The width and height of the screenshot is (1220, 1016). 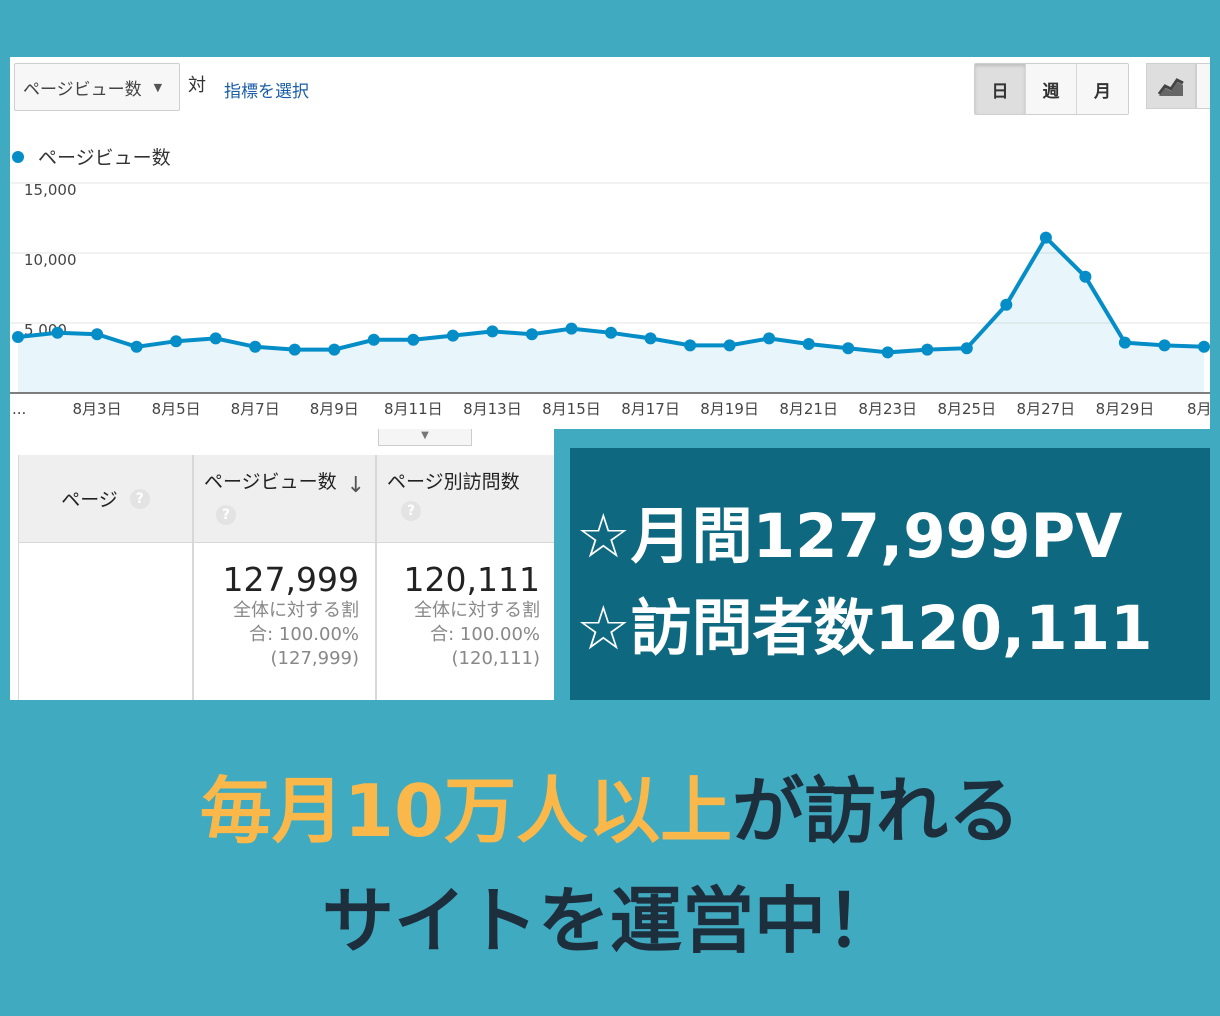 What do you see at coordinates (314, 658) in the screenshot?
I see `pageviews-total-sub: (127,999)` at bounding box center [314, 658].